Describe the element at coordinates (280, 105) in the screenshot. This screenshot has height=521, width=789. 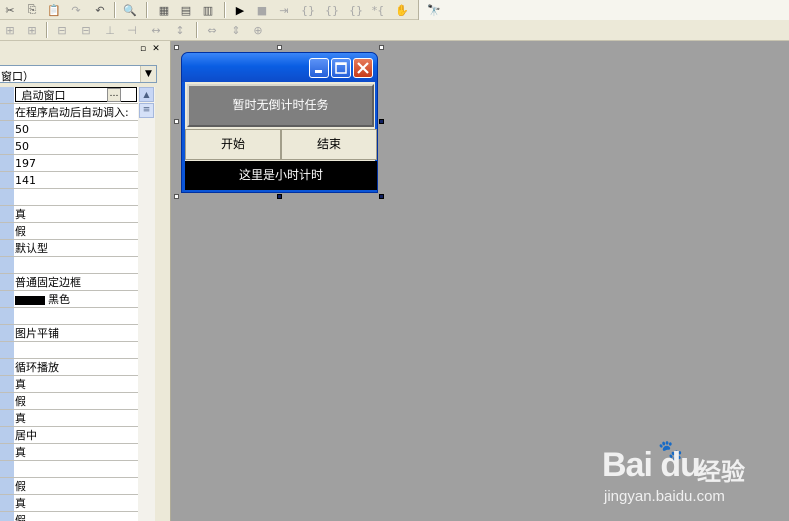
I see `countdown-status-label: 暂时无倒计时任务` at that location.